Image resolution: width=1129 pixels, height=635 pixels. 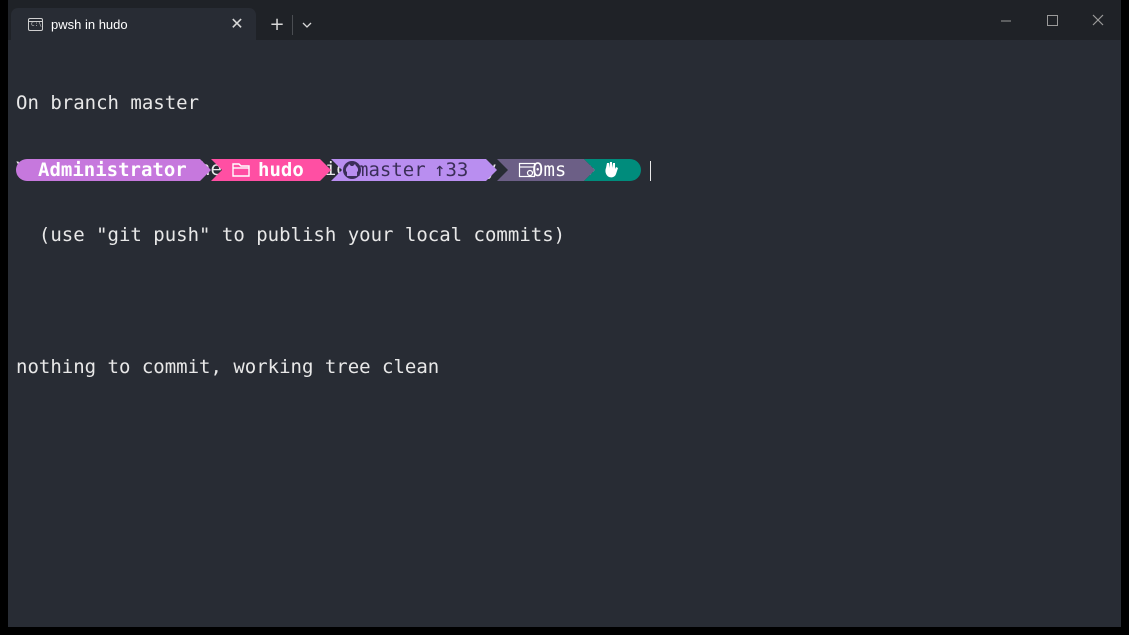 What do you see at coordinates (564, 20) in the screenshot?
I see `title-bar: C:\ pwsh in hudo ✕ +` at bounding box center [564, 20].